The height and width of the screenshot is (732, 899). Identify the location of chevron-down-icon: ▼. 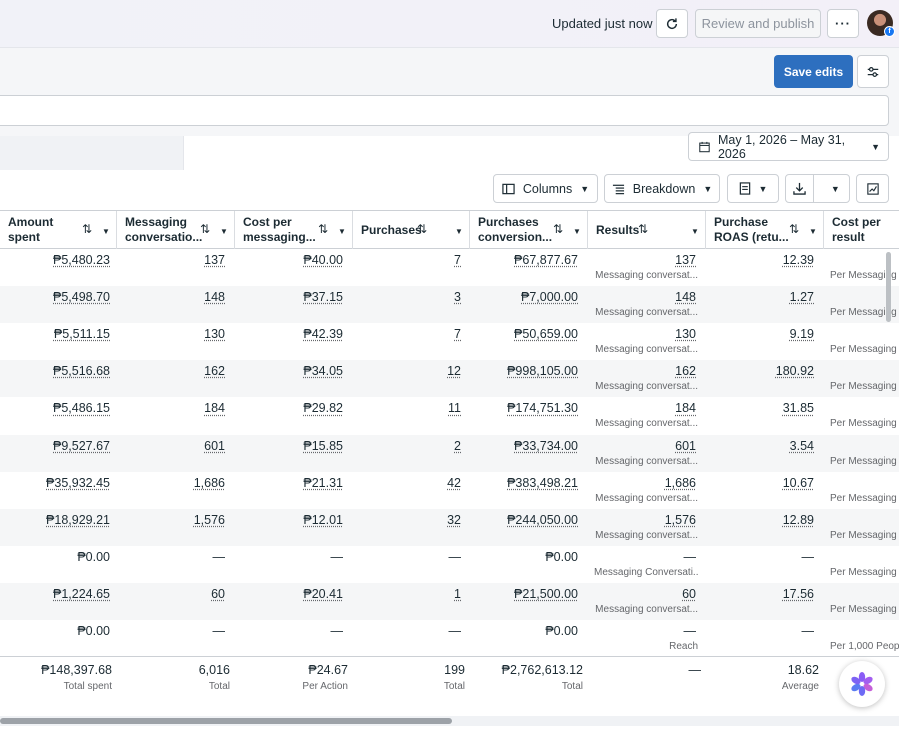
(835, 189).